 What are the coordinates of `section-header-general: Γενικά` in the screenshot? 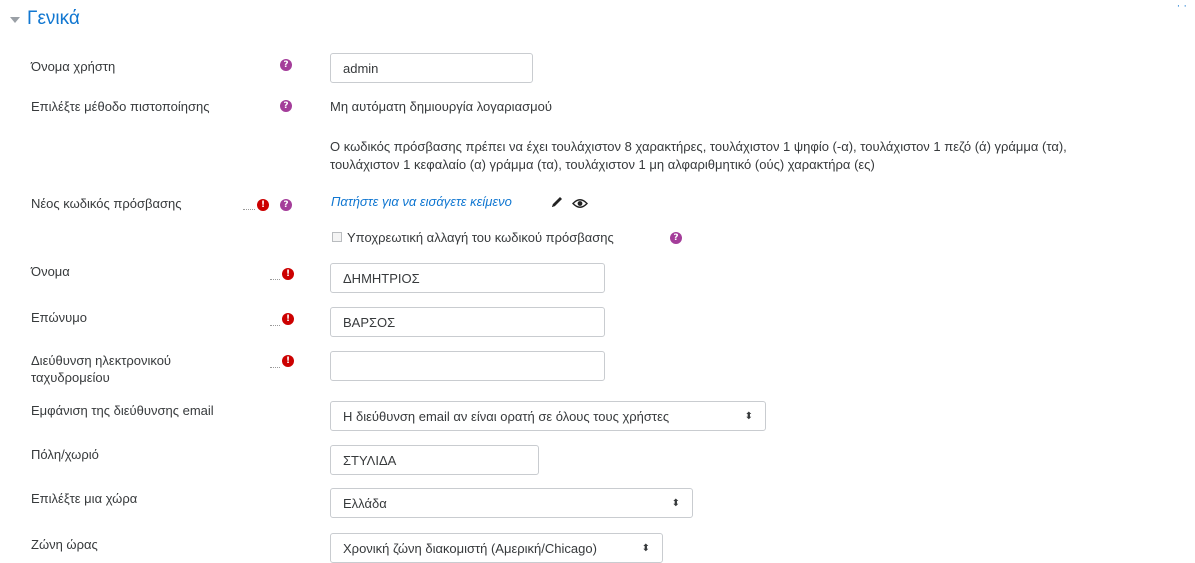 It's located at (45, 19).